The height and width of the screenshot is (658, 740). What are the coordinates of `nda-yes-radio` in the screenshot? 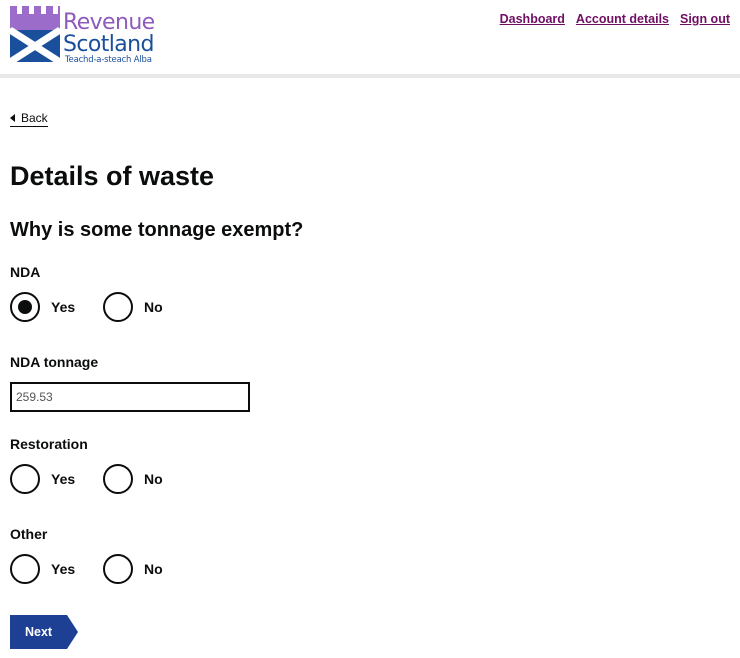 It's located at (25, 307).